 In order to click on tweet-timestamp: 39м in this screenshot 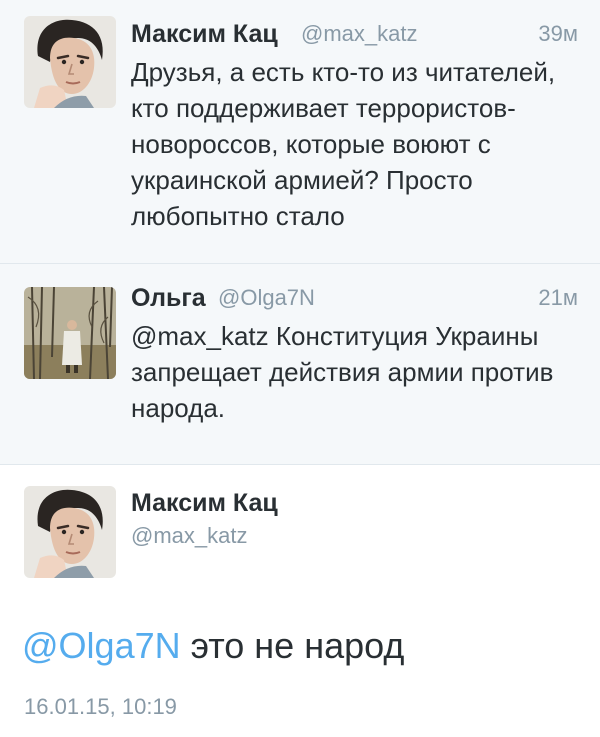, I will do `click(558, 34)`.